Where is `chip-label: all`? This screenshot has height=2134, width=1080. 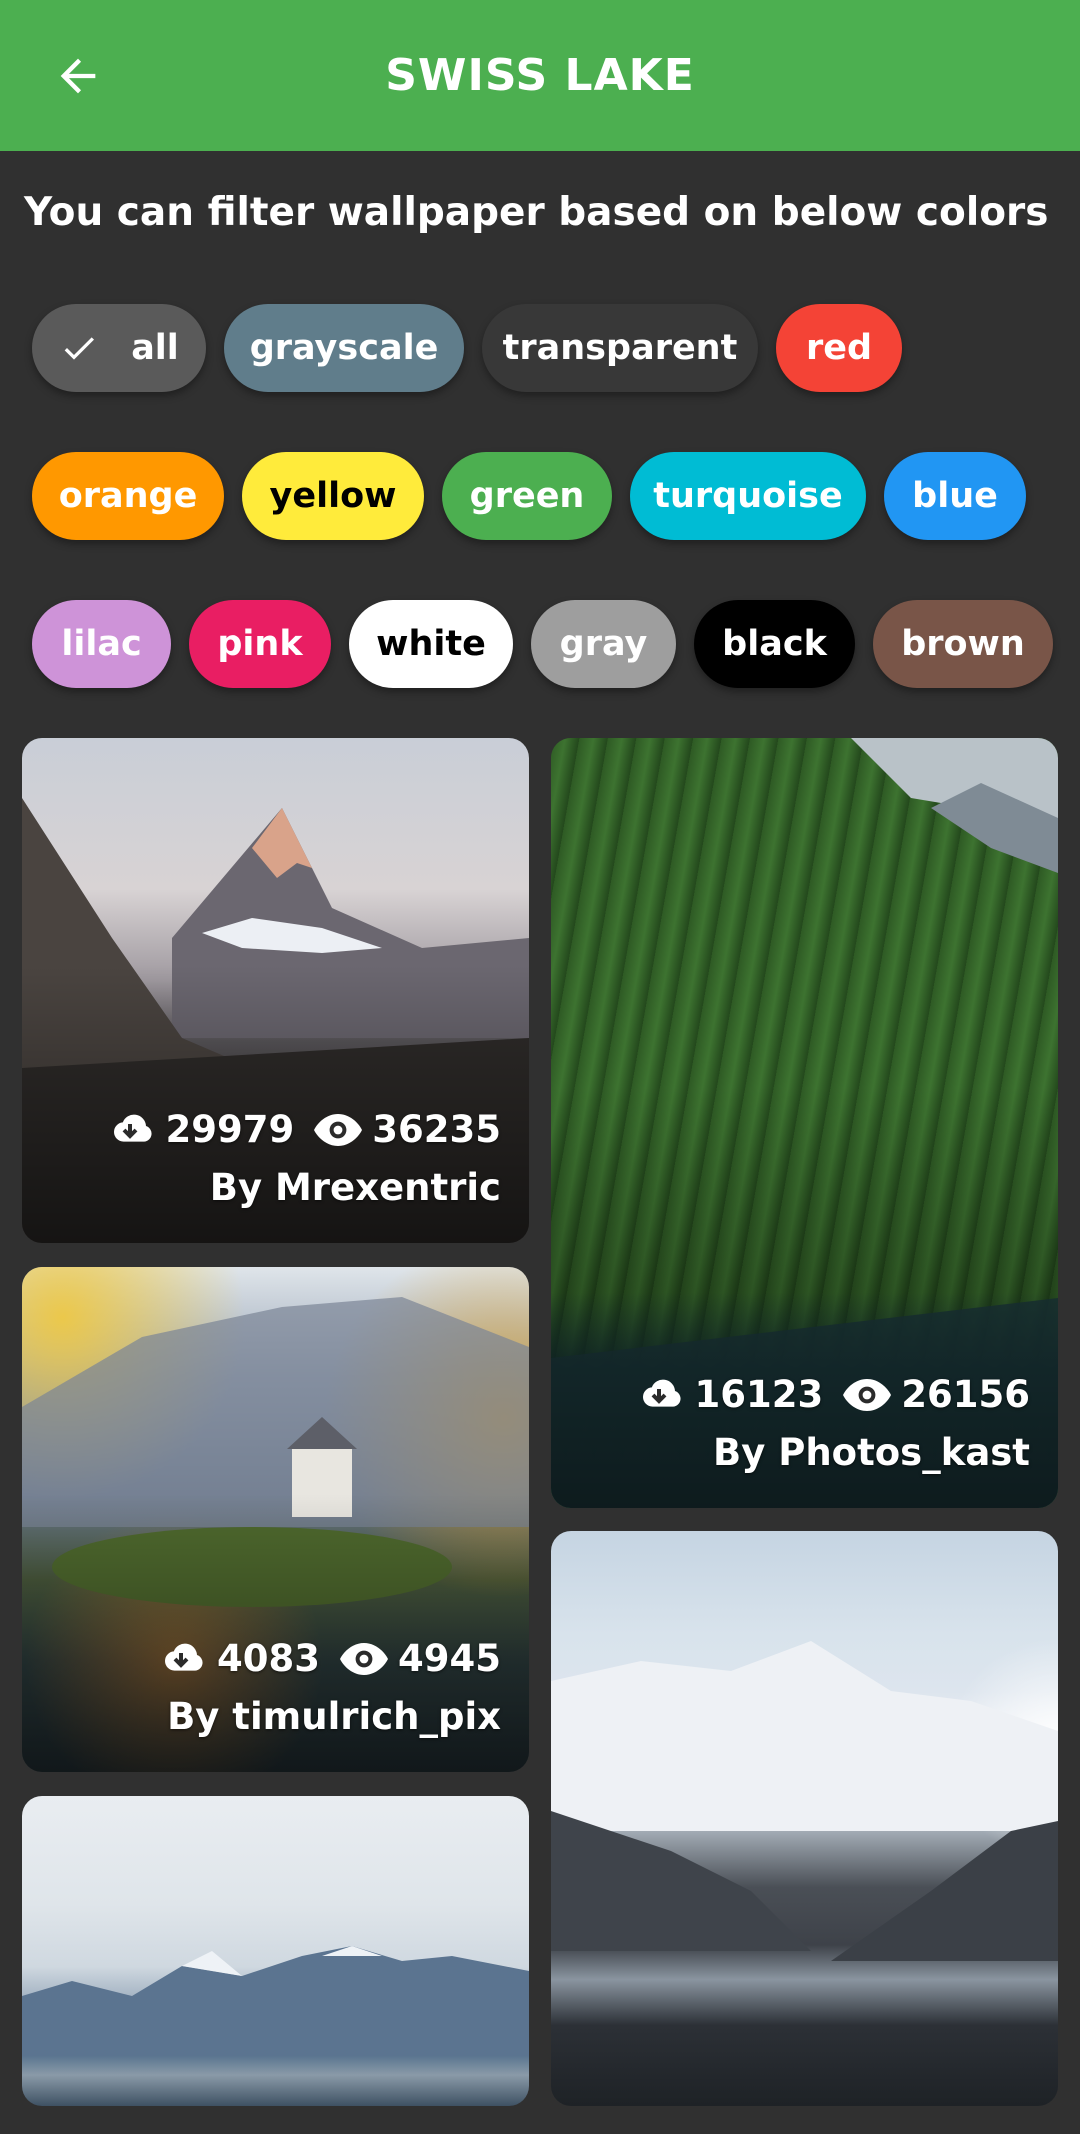
chip-label: all is located at coordinates (155, 348).